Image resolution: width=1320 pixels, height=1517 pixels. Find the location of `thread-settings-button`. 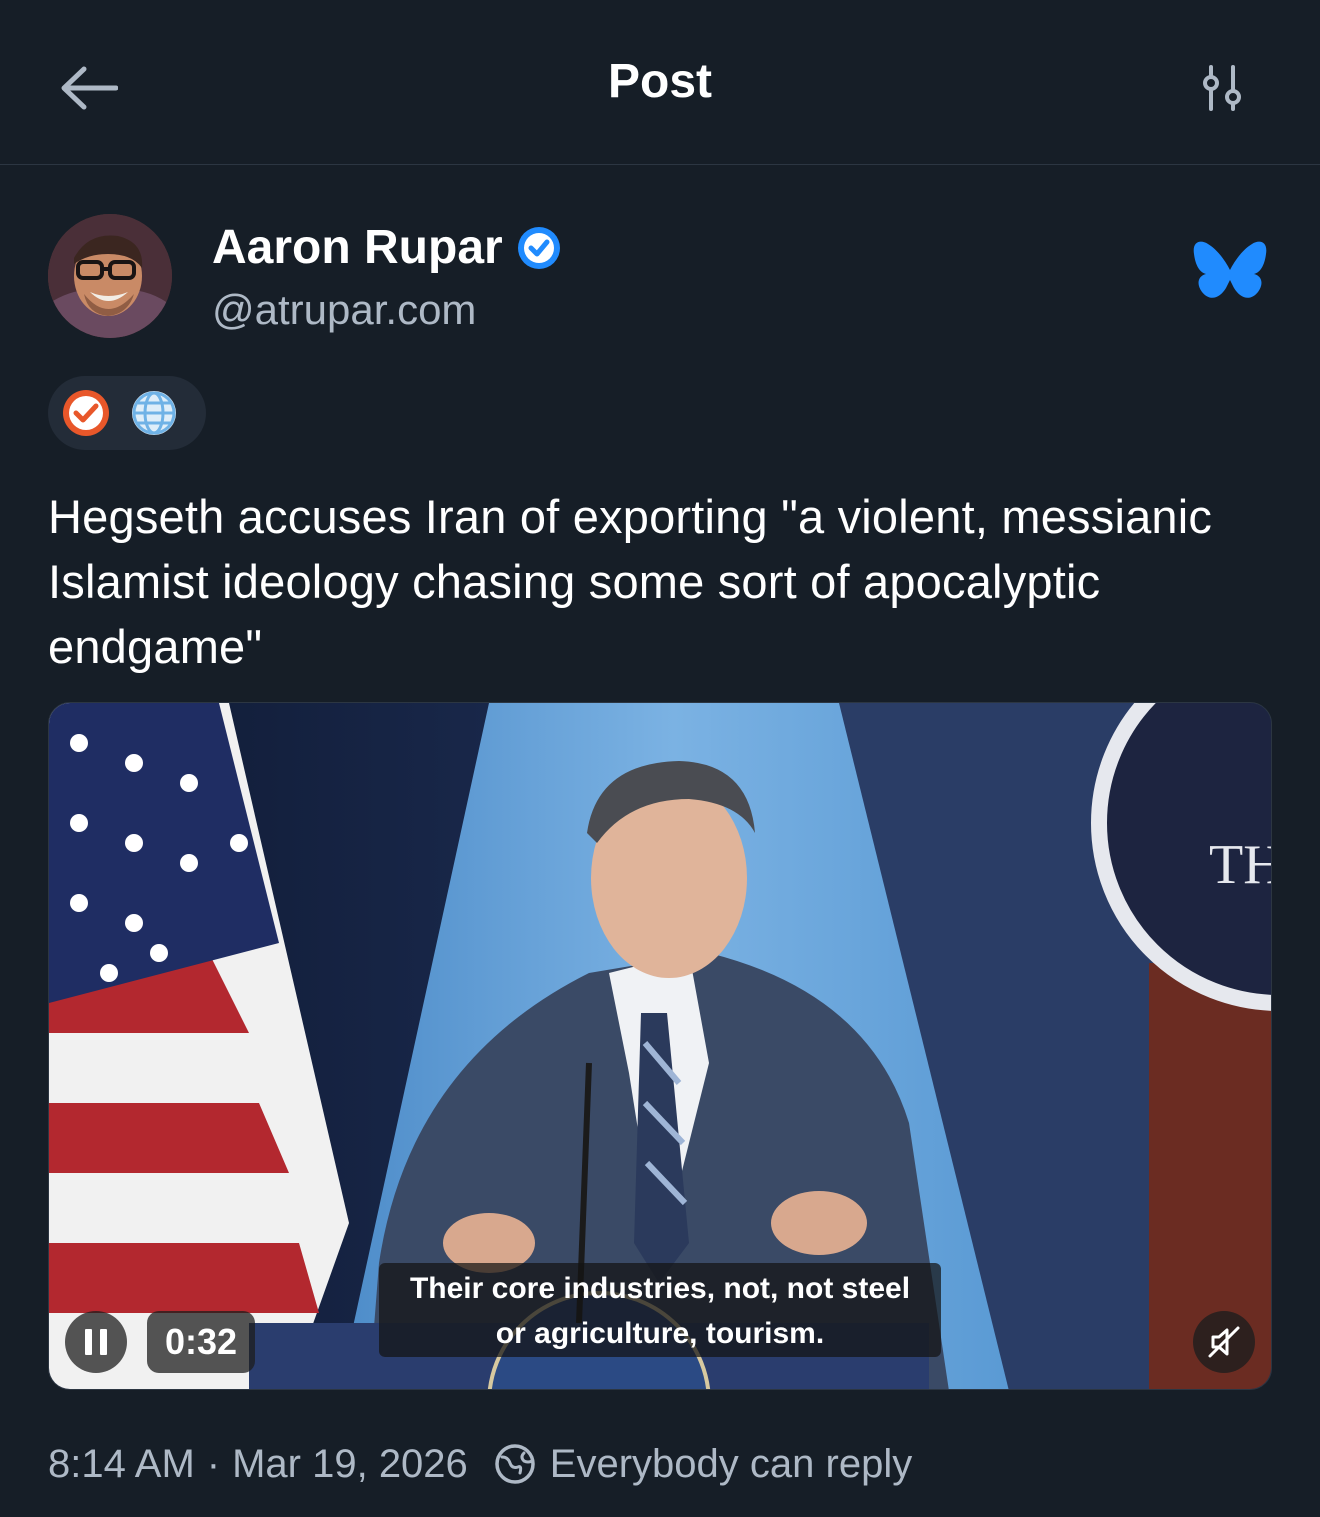

thread-settings-button is located at coordinates (1222, 88).